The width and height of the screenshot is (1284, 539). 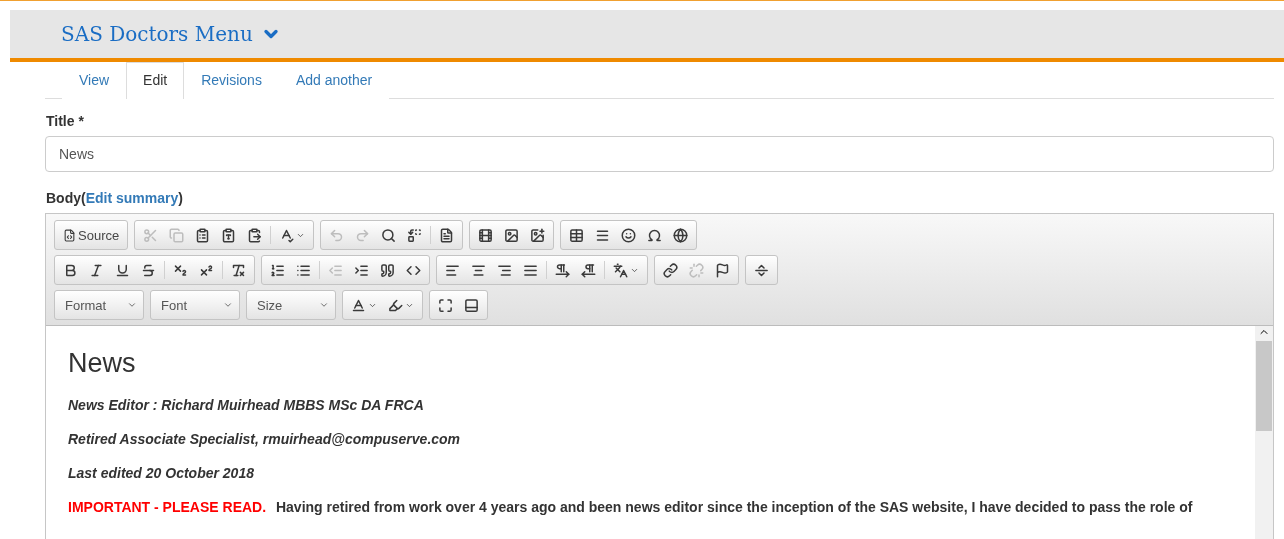 I want to click on source-button: Source, so click(x=91, y=235).